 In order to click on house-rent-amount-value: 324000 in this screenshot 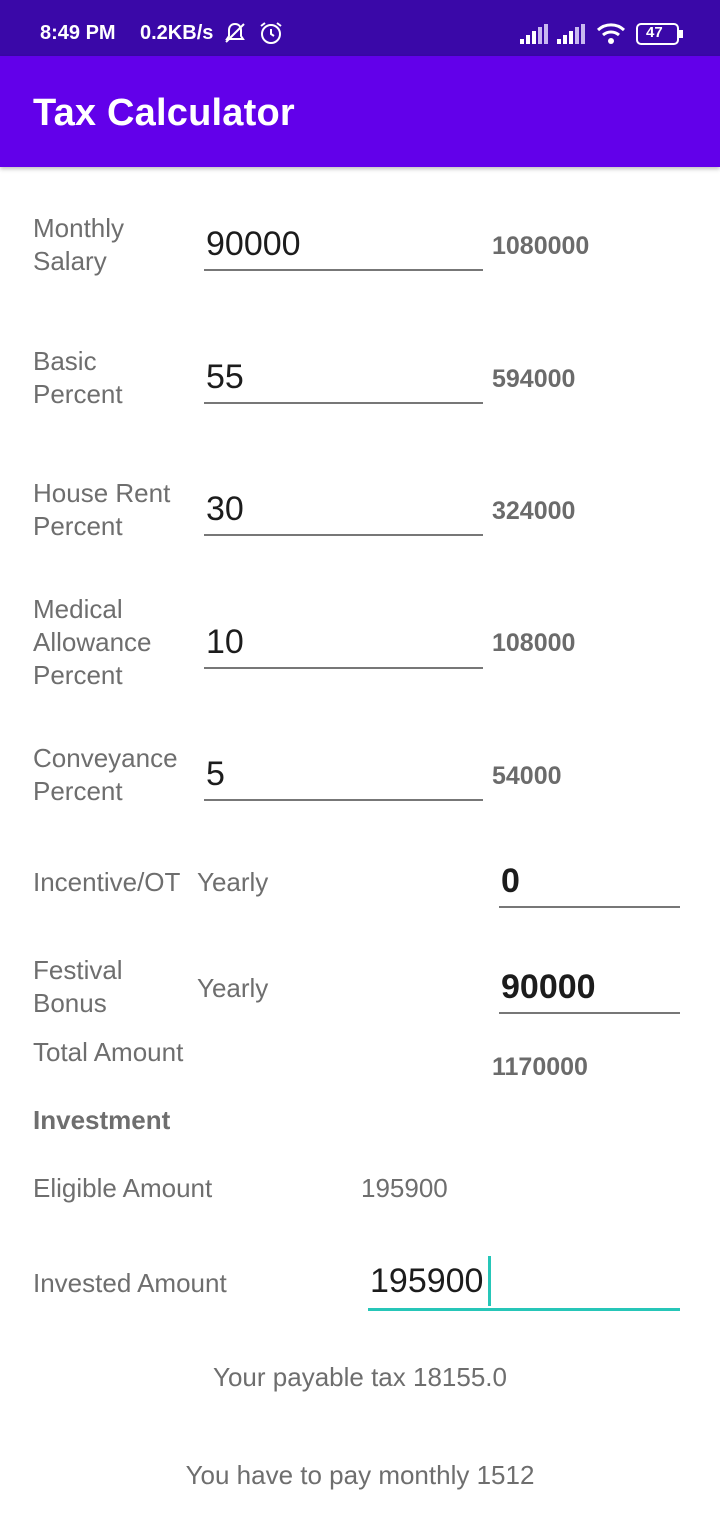, I will do `click(534, 511)`.